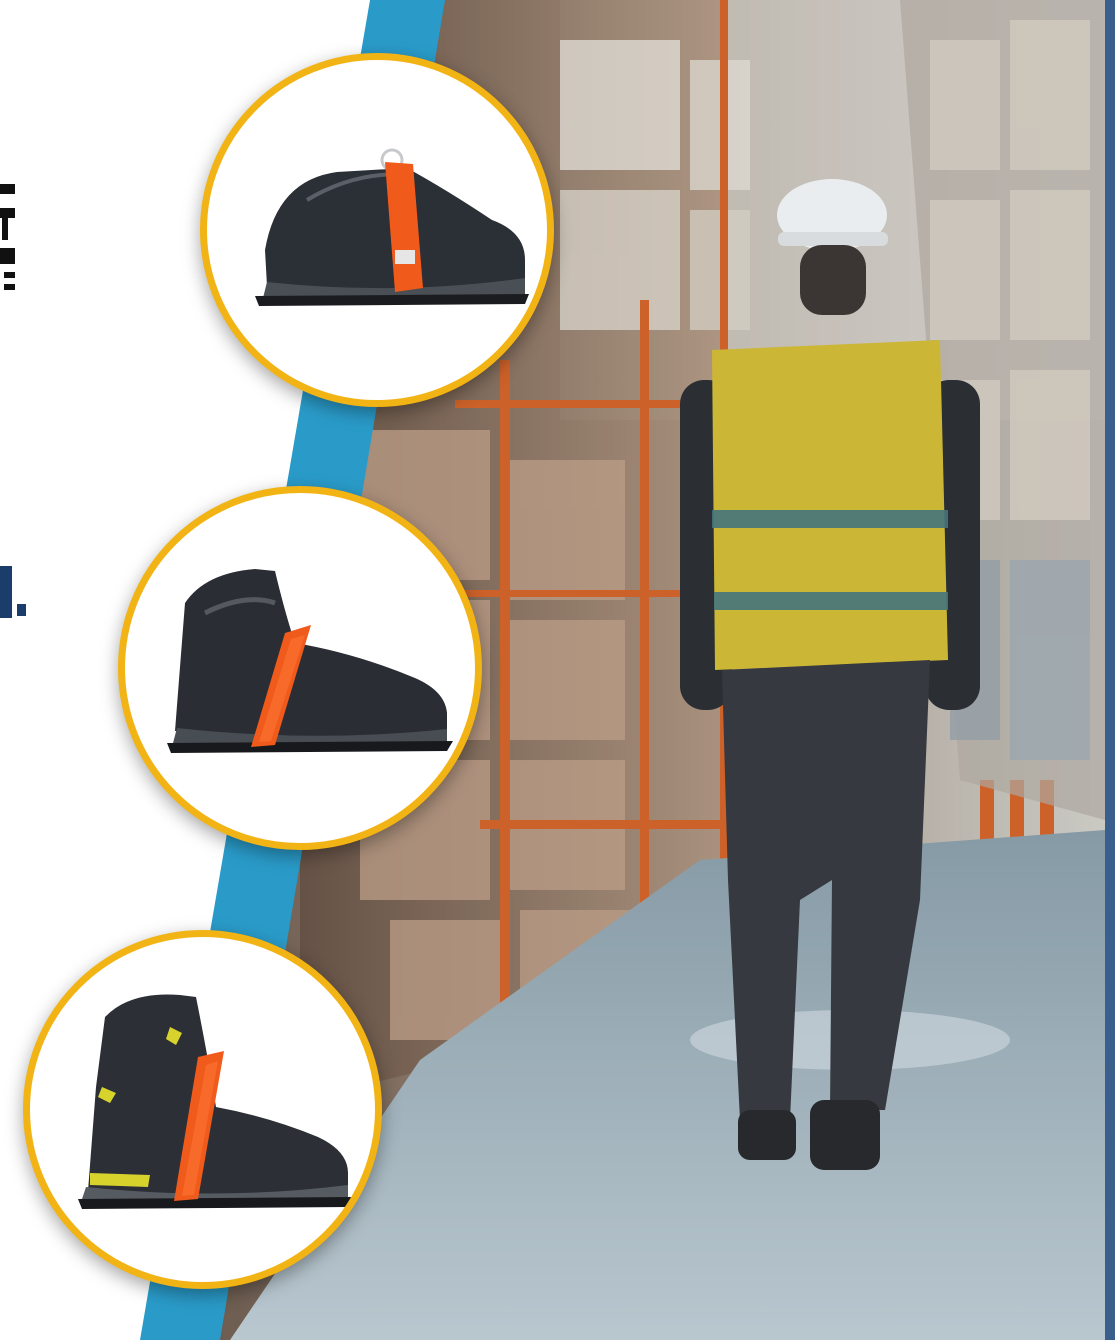  Describe the element at coordinates (7, 237) in the screenshot. I see `cropped-heading-glyph` at that location.